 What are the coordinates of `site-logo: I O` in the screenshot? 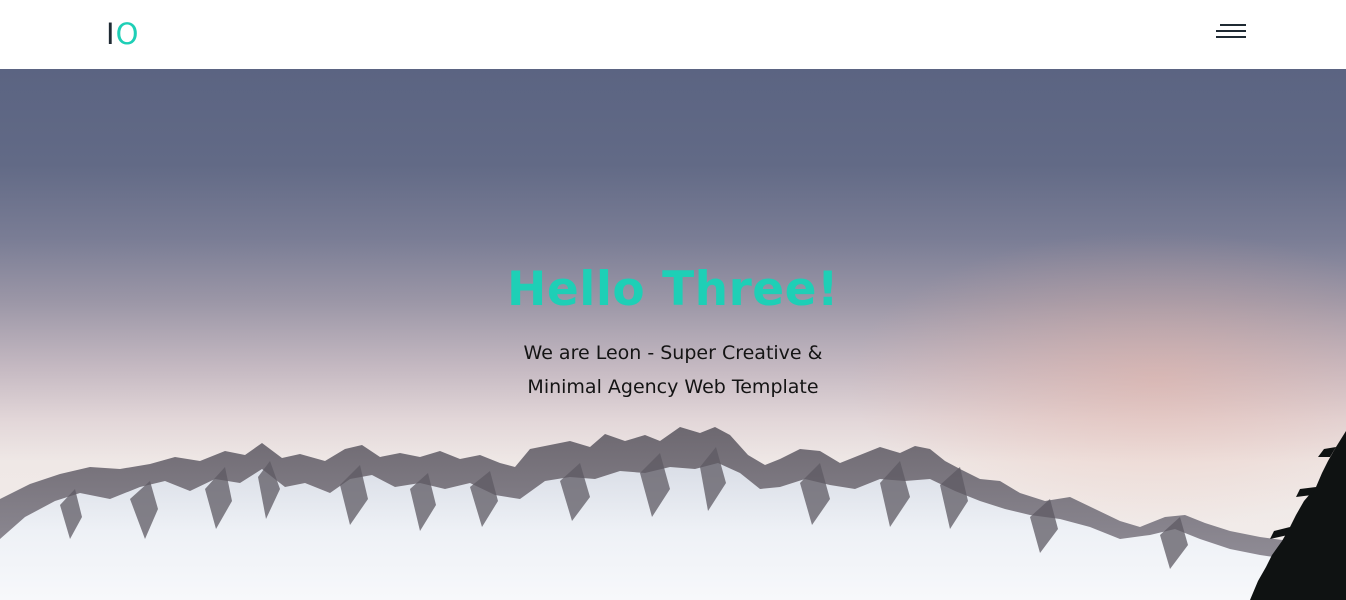 It's located at (122, 34).